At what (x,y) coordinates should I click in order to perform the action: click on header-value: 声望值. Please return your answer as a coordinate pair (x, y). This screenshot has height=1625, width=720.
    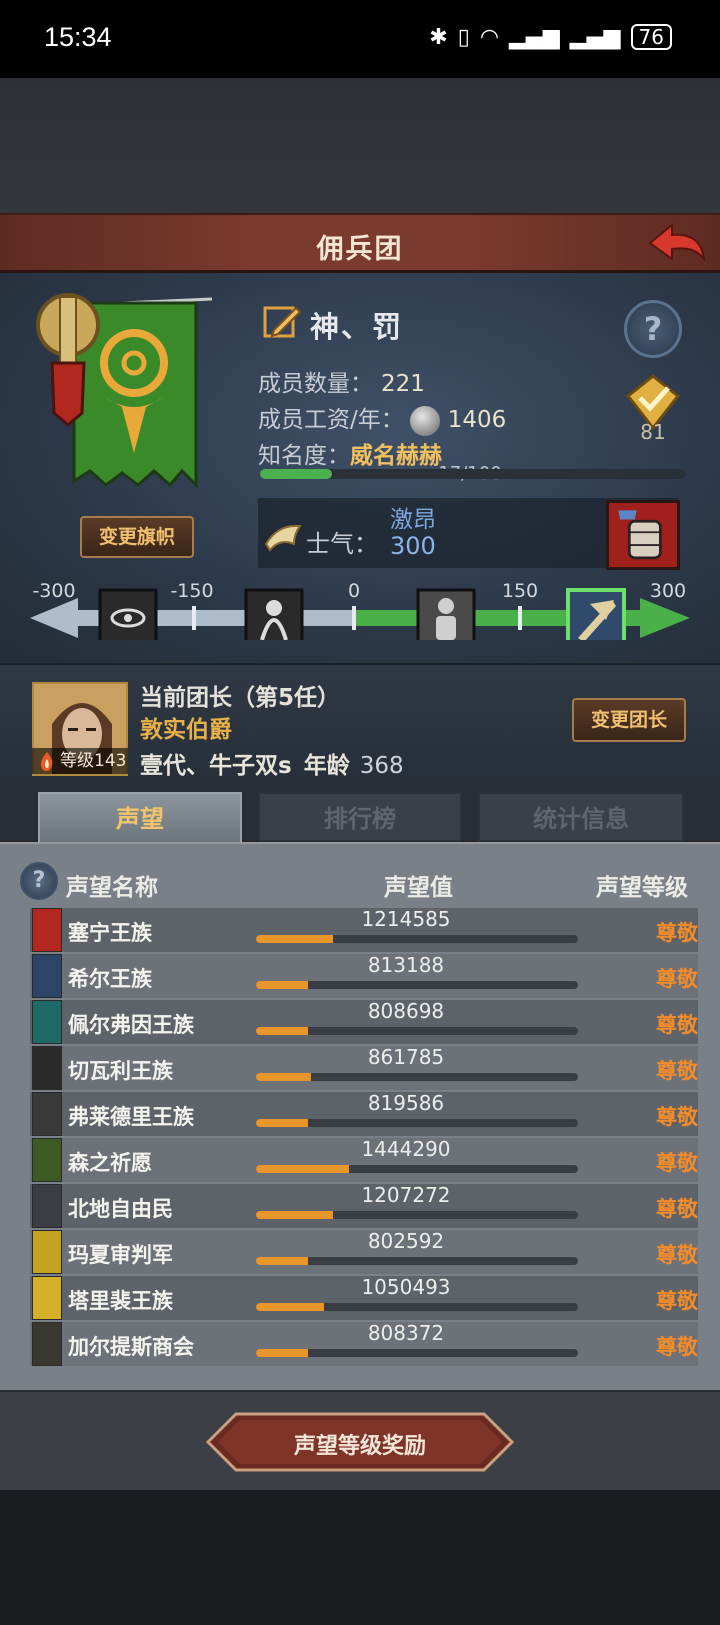
    Looking at the image, I should click on (418, 888).